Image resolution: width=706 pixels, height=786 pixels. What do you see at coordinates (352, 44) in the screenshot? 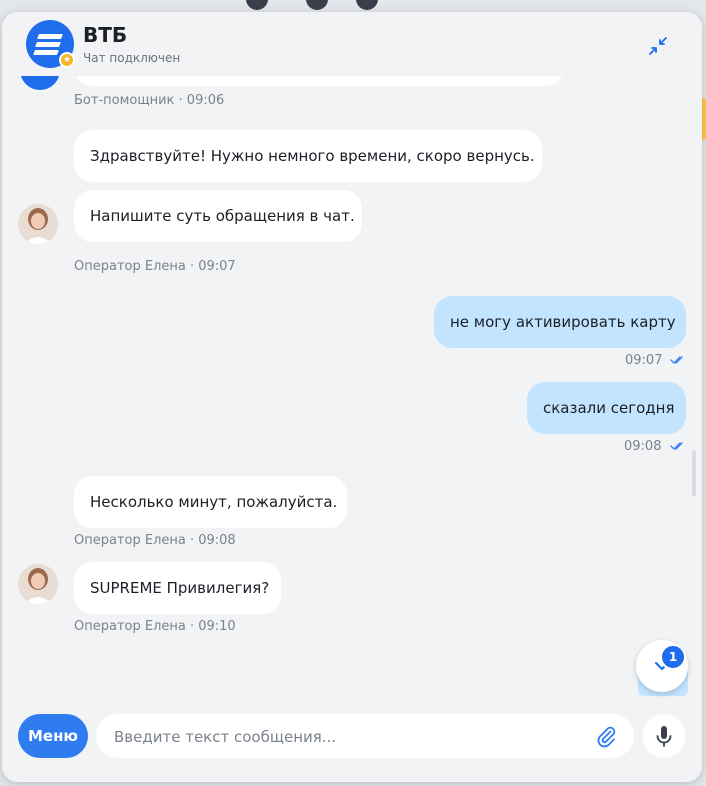
I see `chat-header: ★ ВТБ Чат подключен` at bounding box center [352, 44].